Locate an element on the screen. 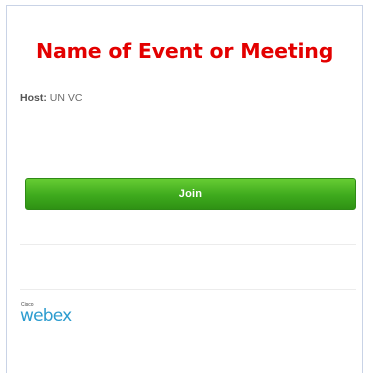 The image size is (366, 373). meeting-title: Name of Event or Meeting is located at coordinates (185, 51).